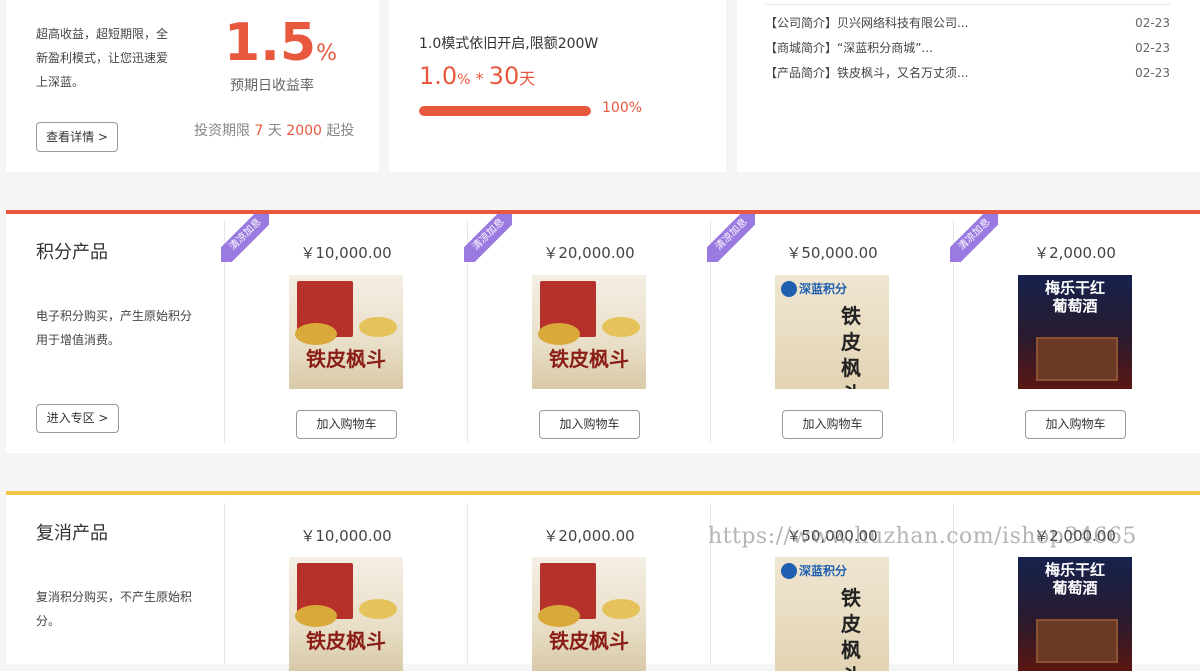 The height and width of the screenshot is (671, 1200). I want to click on term-suffix: 起投, so click(340, 131).